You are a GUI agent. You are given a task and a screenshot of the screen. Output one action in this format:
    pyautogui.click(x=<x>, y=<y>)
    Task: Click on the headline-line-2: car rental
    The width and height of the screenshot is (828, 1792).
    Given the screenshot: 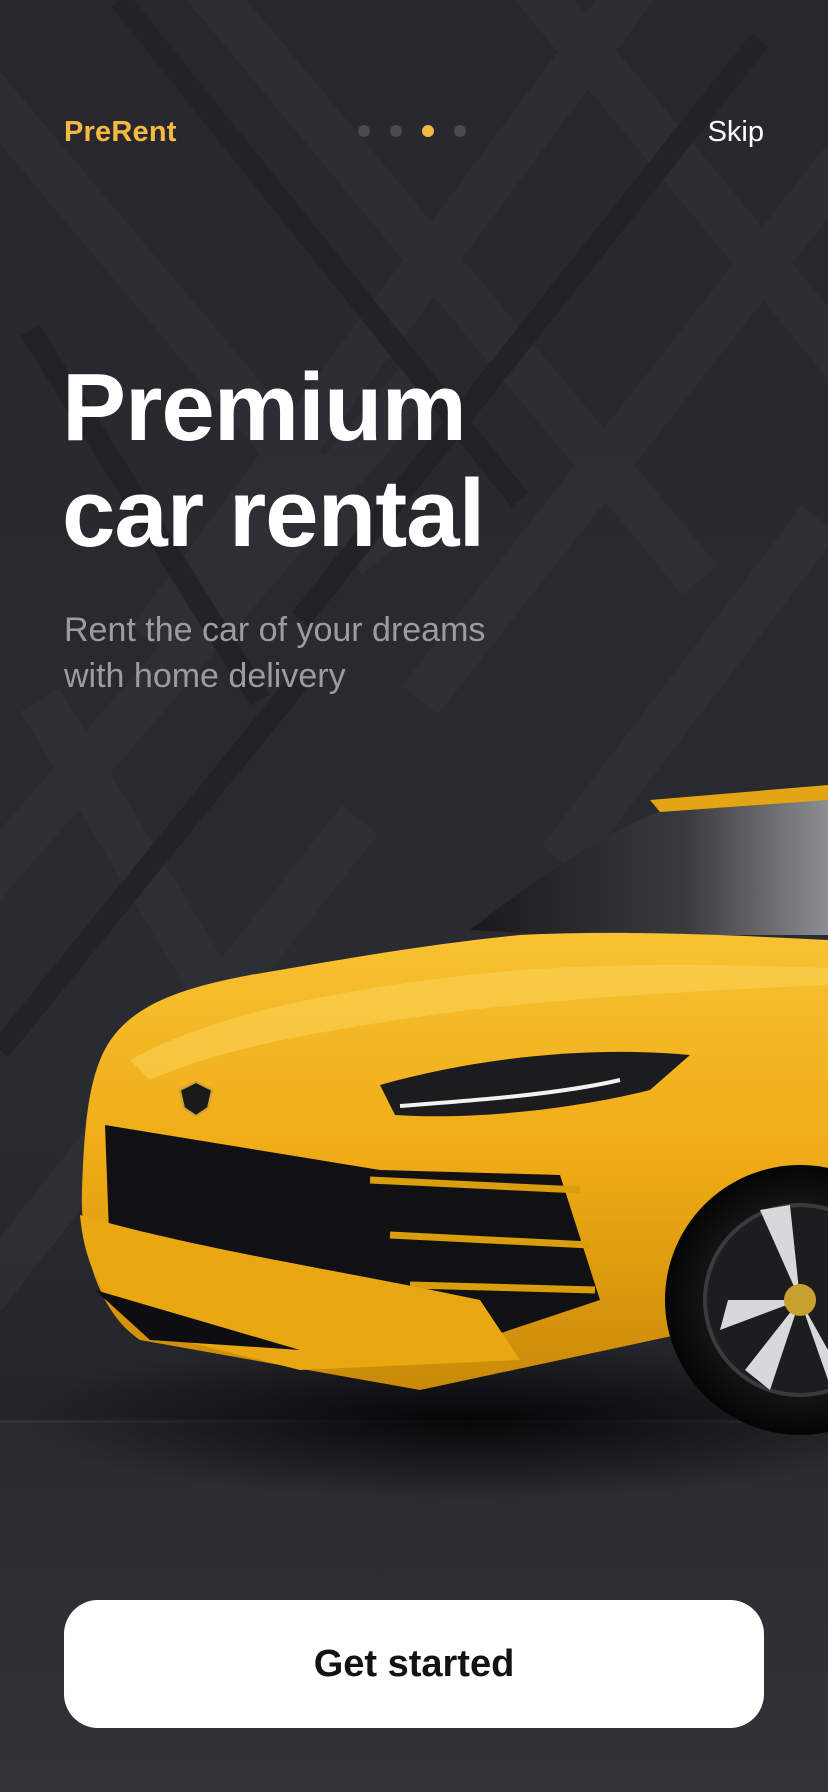 What is the action you would take?
    pyautogui.click(x=273, y=513)
    